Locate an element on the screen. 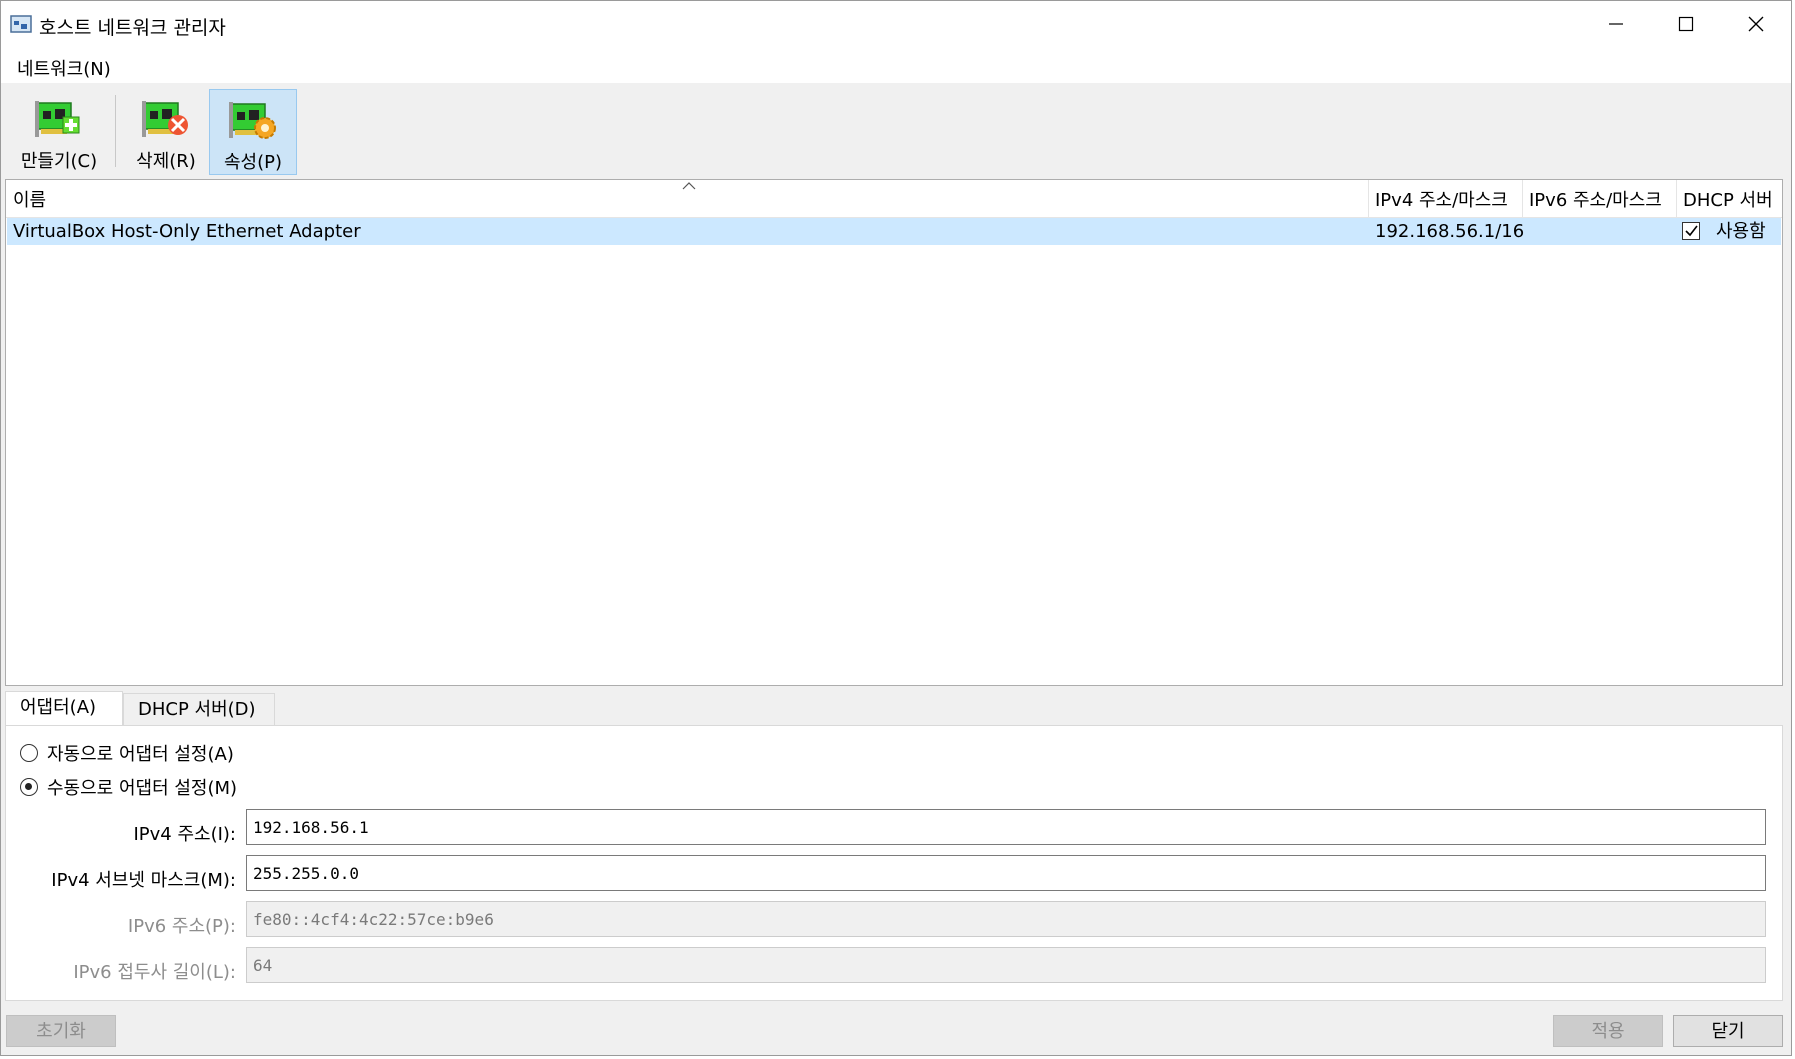 The width and height of the screenshot is (1795, 1059). maximize-button is located at coordinates (1686, 24).